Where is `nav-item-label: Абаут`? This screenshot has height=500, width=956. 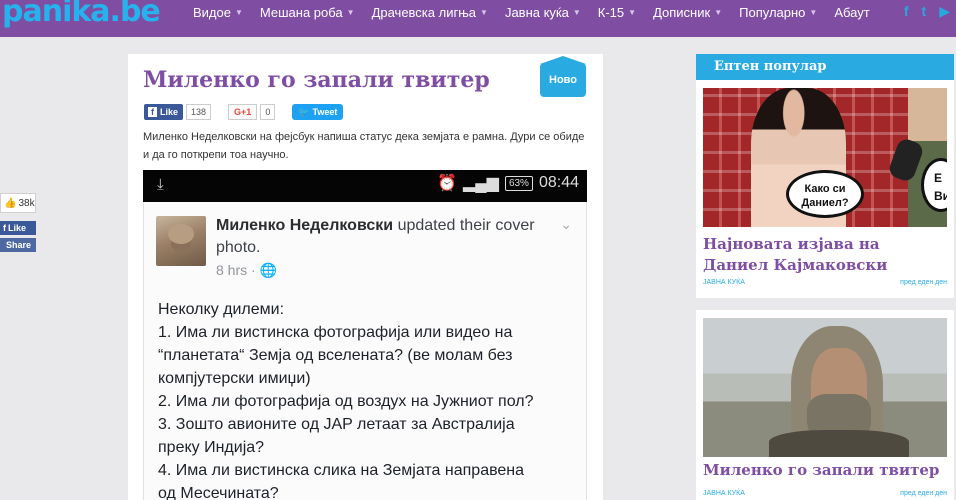 nav-item-label: Абаут is located at coordinates (852, 12).